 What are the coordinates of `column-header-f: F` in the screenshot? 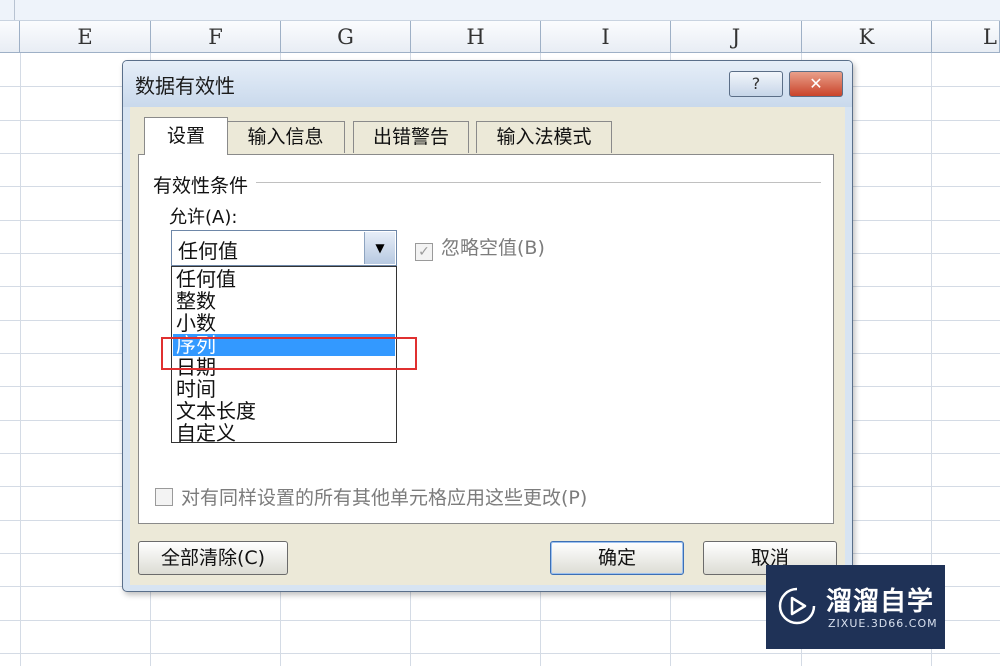 It's located at (216, 37).